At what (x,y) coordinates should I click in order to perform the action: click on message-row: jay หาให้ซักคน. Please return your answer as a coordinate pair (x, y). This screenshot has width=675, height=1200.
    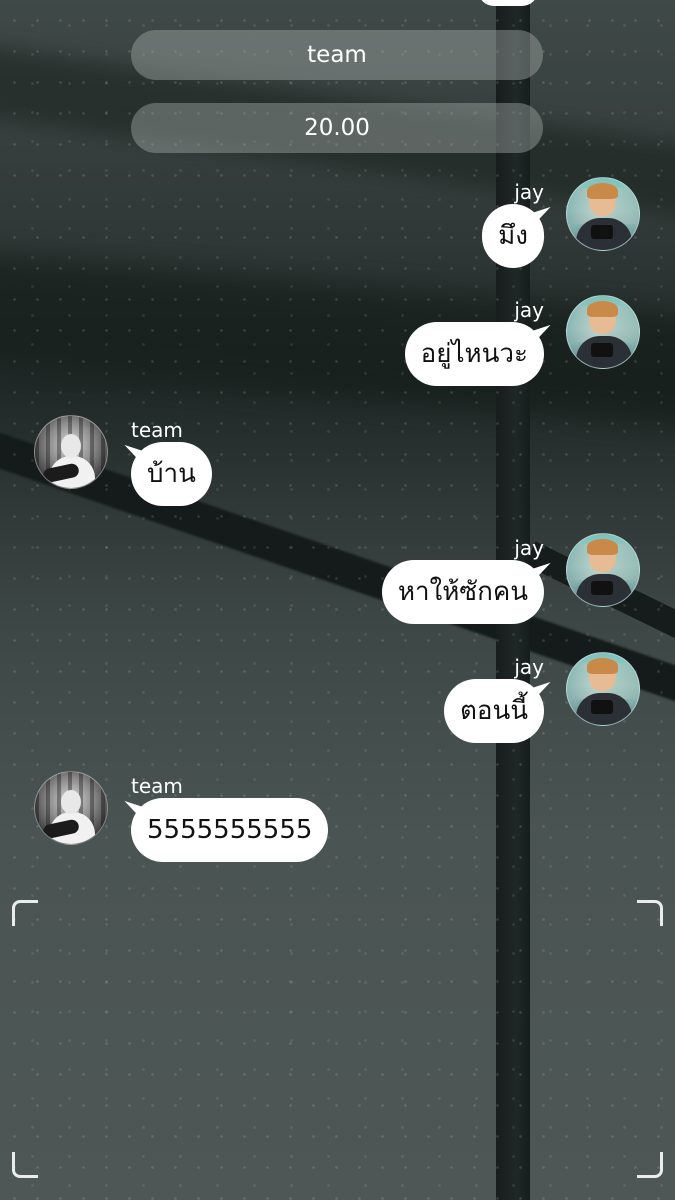
    Looking at the image, I should click on (337, 588).